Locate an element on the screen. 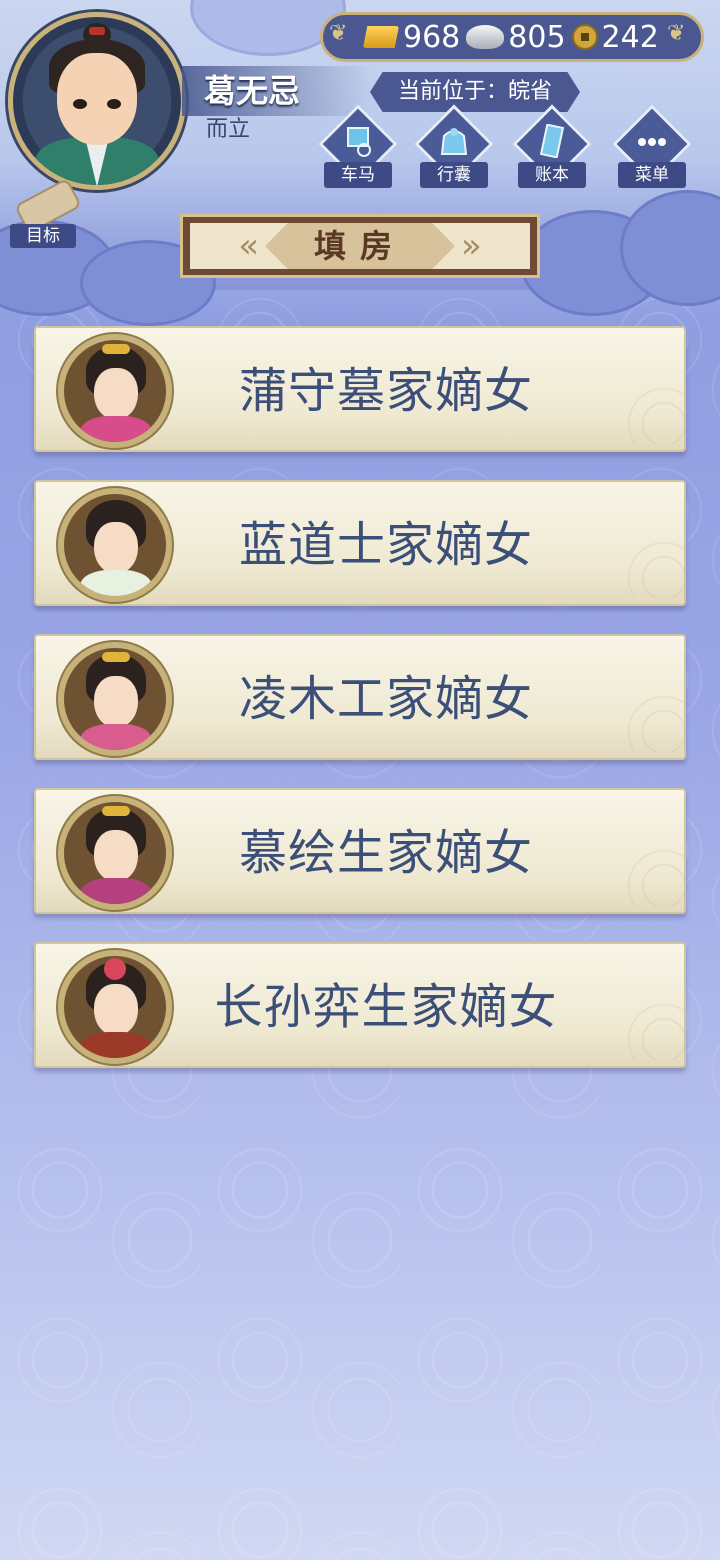 This screenshot has height=1560, width=720. menu-label: 菜单 is located at coordinates (652, 175).